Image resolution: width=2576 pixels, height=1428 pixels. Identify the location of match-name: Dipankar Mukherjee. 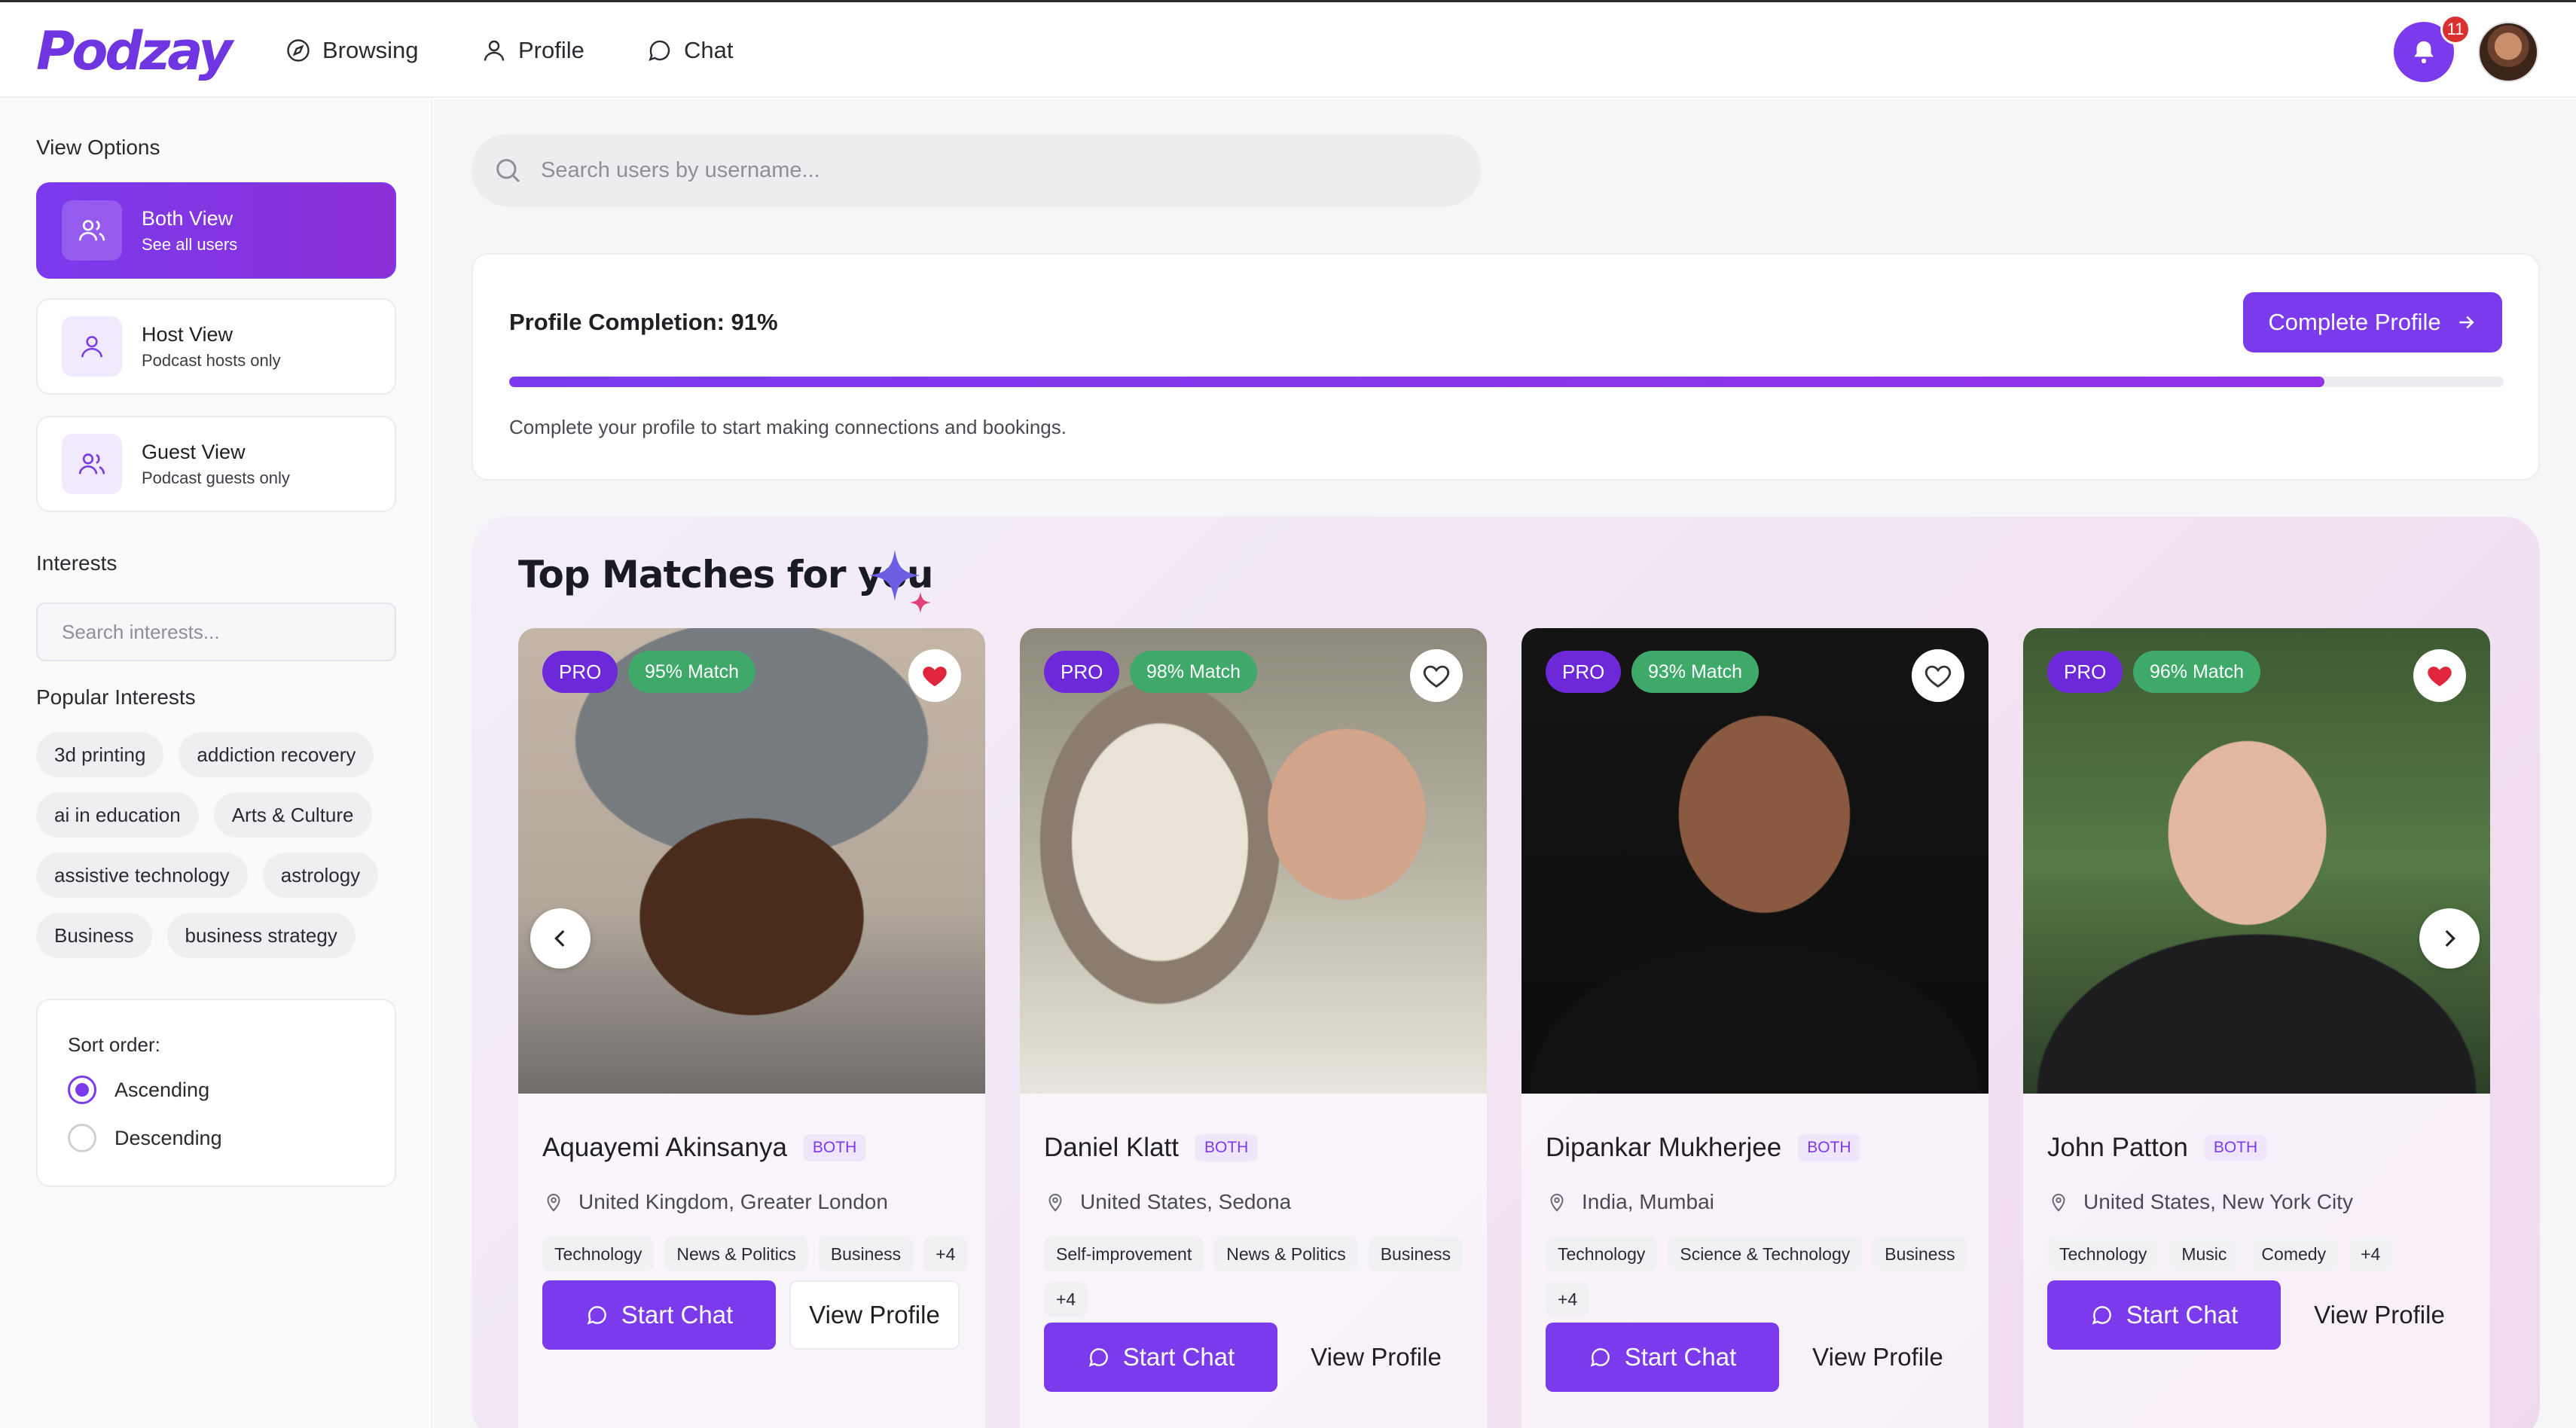
(1664, 1148).